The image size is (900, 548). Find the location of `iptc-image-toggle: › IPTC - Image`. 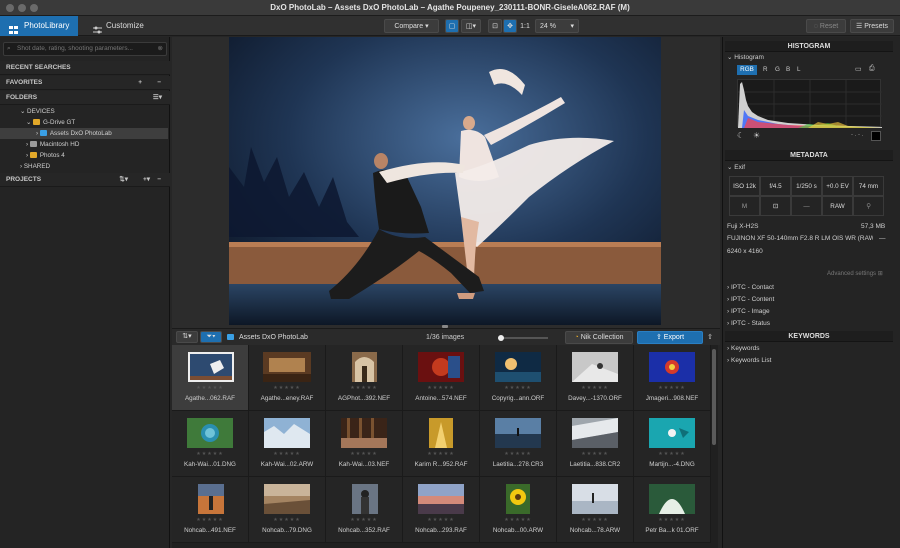

iptc-image-toggle: › IPTC - Image is located at coordinates (748, 311).